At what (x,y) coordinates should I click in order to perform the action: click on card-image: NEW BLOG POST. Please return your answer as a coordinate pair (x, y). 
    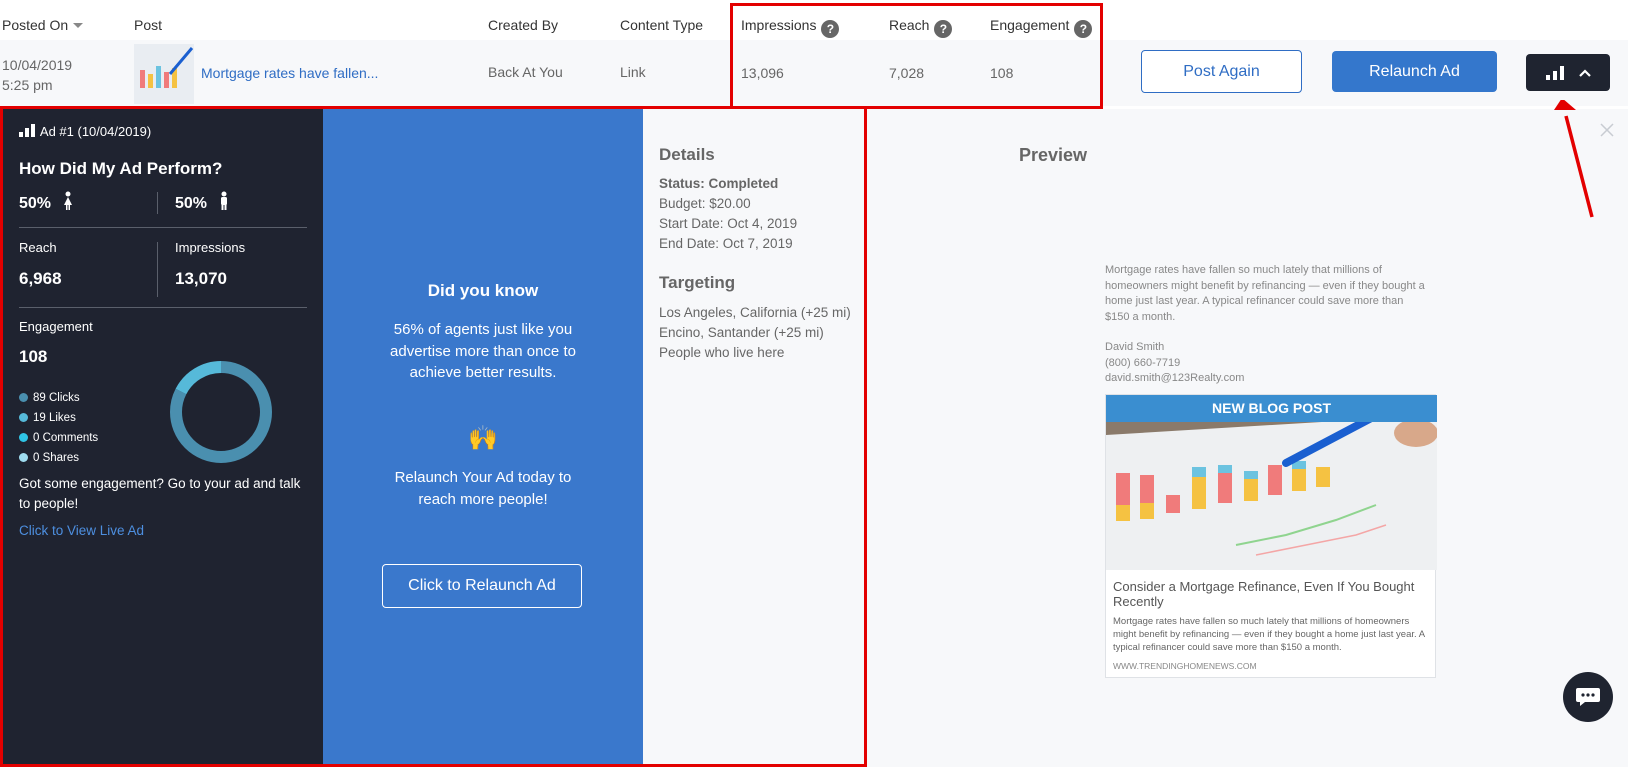
    Looking at the image, I should click on (1271, 482).